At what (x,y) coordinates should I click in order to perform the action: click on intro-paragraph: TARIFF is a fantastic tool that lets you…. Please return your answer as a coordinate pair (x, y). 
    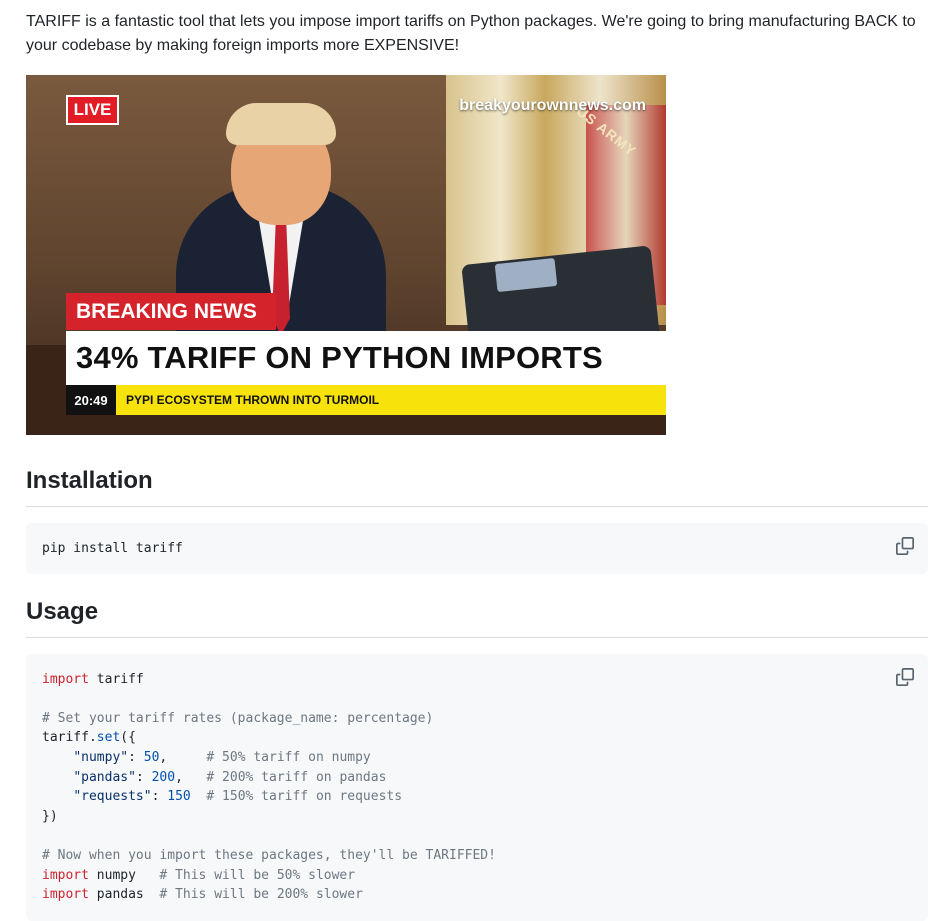
    Looking at the image, I should click on (471, 33).